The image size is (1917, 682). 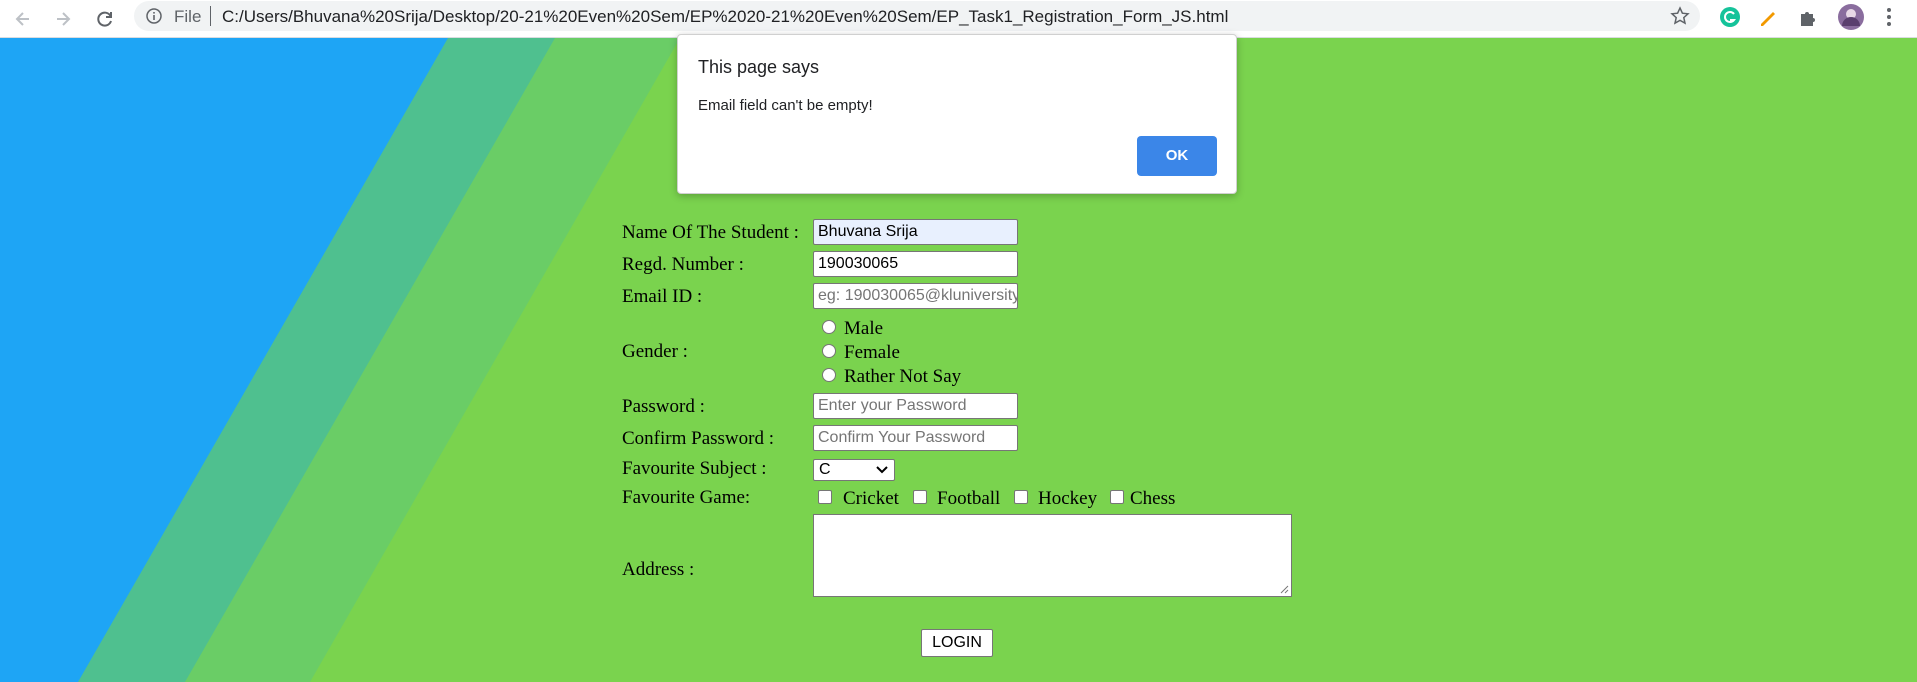 I want to click on email-label: Email ID :, so click(x=662, y=296).